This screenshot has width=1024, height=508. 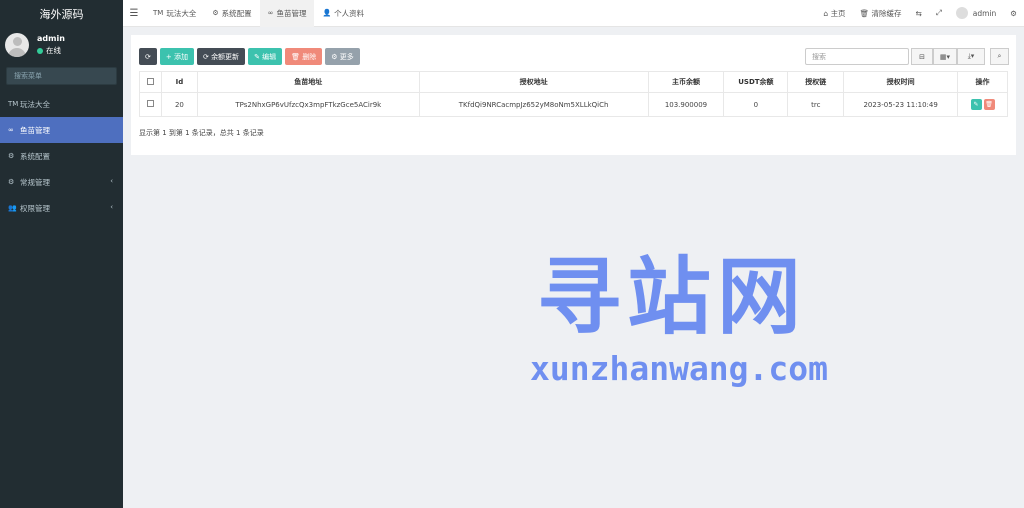 I want to click on user-name: admin, so click(x=51, y=38).